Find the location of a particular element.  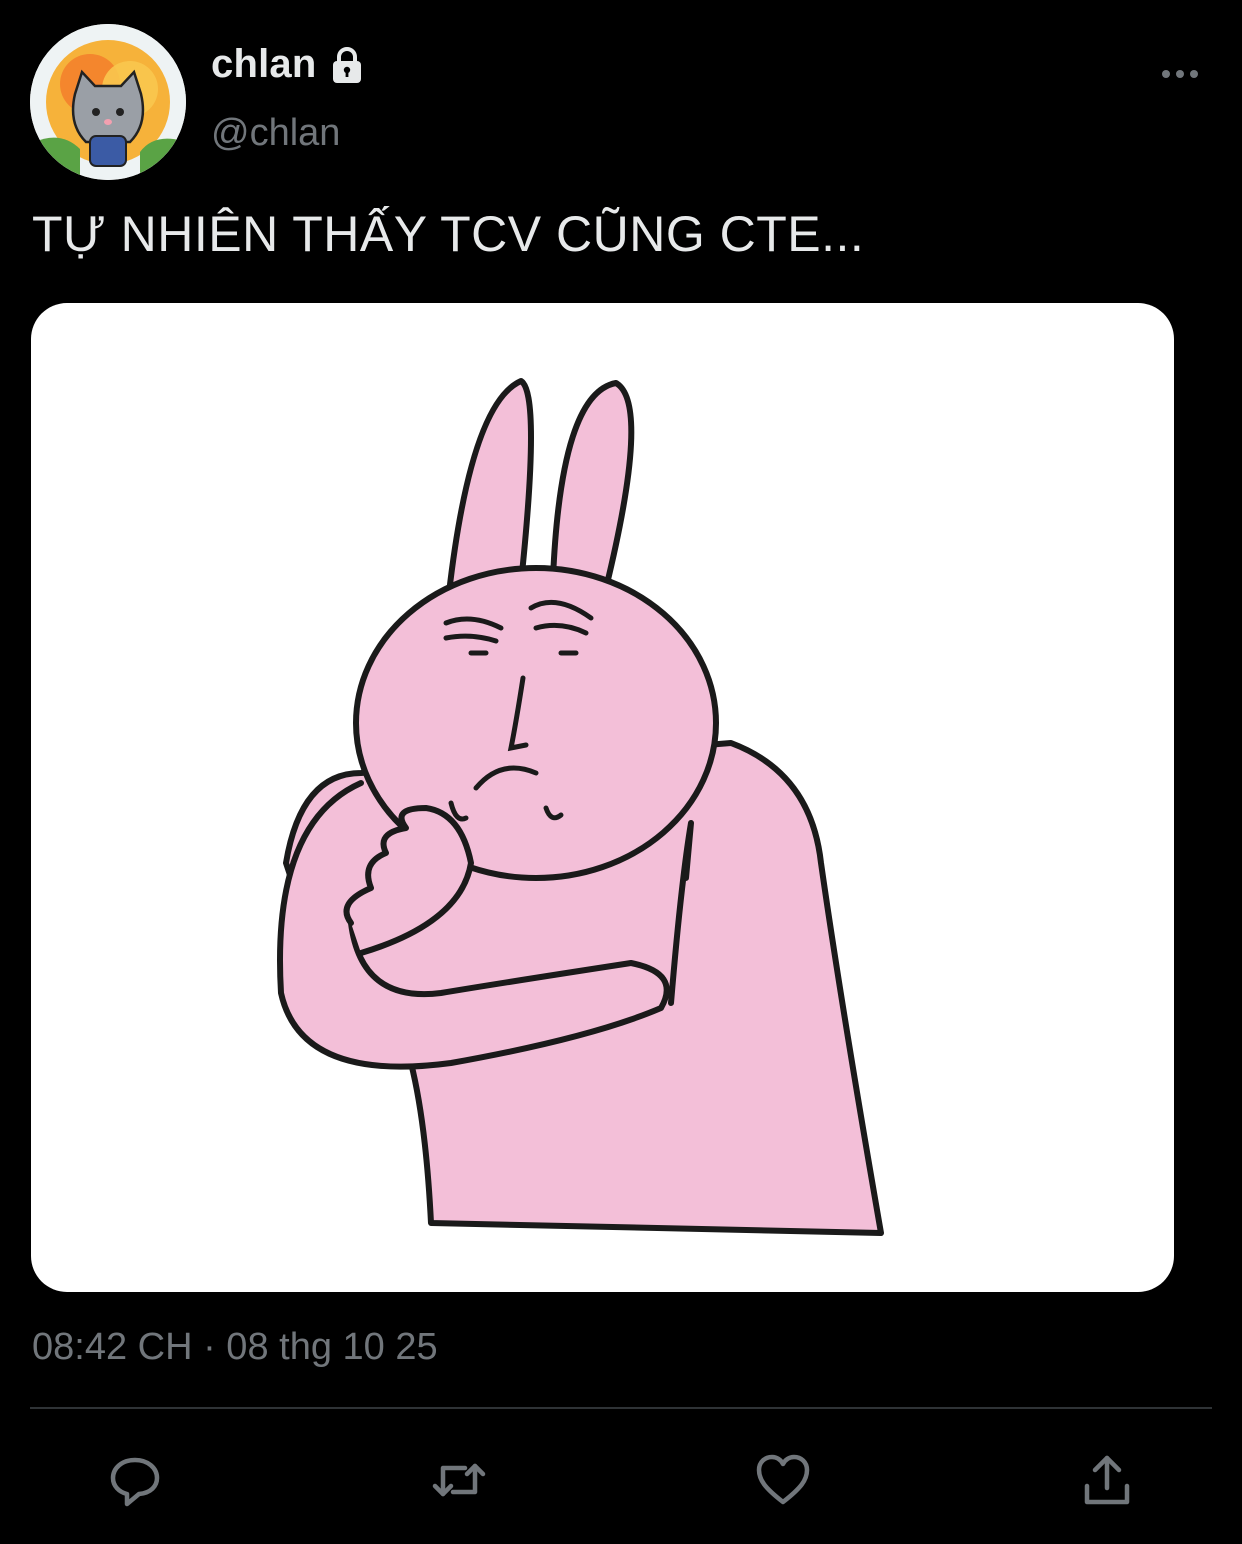

like-button is located at coordinates (783, 1480).